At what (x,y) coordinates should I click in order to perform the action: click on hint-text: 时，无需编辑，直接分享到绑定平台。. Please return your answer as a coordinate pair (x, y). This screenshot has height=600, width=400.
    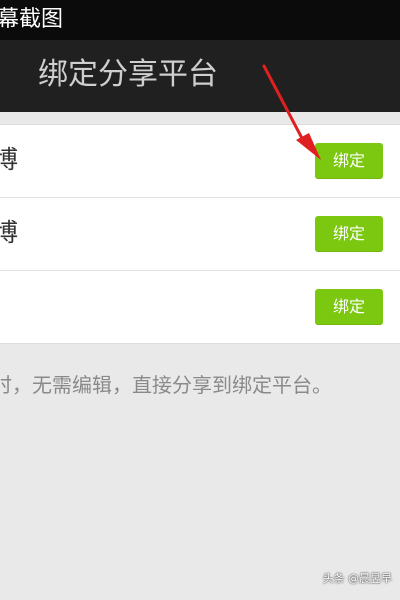
    Looking at the image, I should click on (166, 385).